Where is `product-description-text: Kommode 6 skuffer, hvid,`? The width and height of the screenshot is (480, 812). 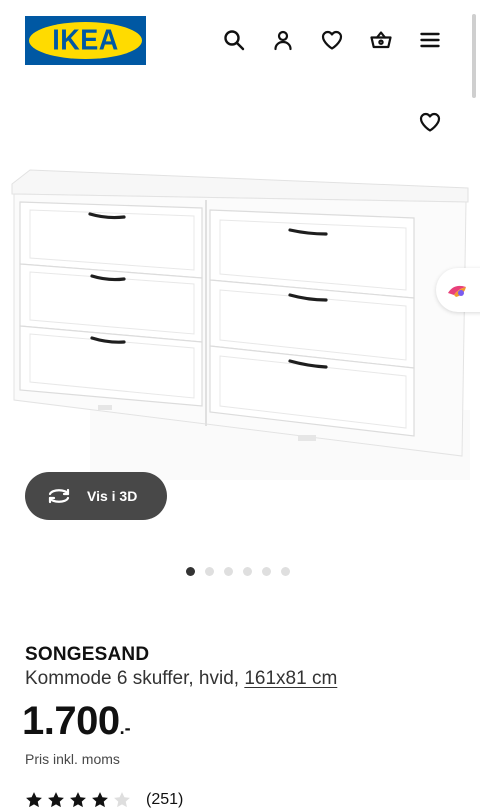
product-description-text: Kommode 6 skuffer, hvid, is located at coordinates (135, 678).